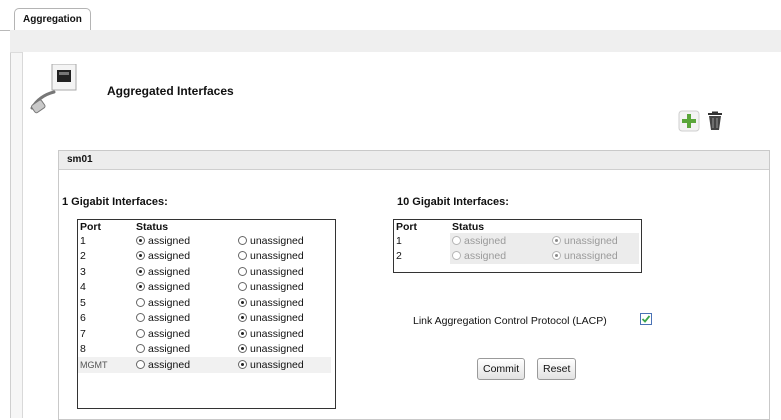  I want to click on frame-header-band, so click(395, 41).